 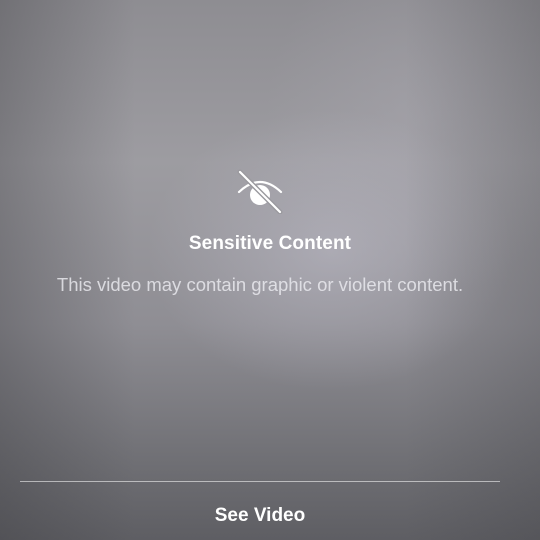 What do you see at coordinates (260, 191) in the screenshot?
I see `eye-slash-icon` at bounding box center [260, 191].